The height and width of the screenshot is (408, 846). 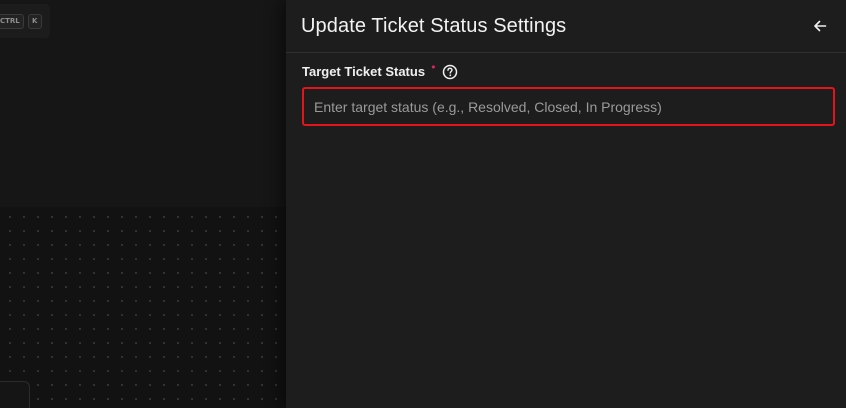 What do you see at coordinates (15, 394) in the screenshot?
I see `canvas-node` at bounding box center [15, 394].